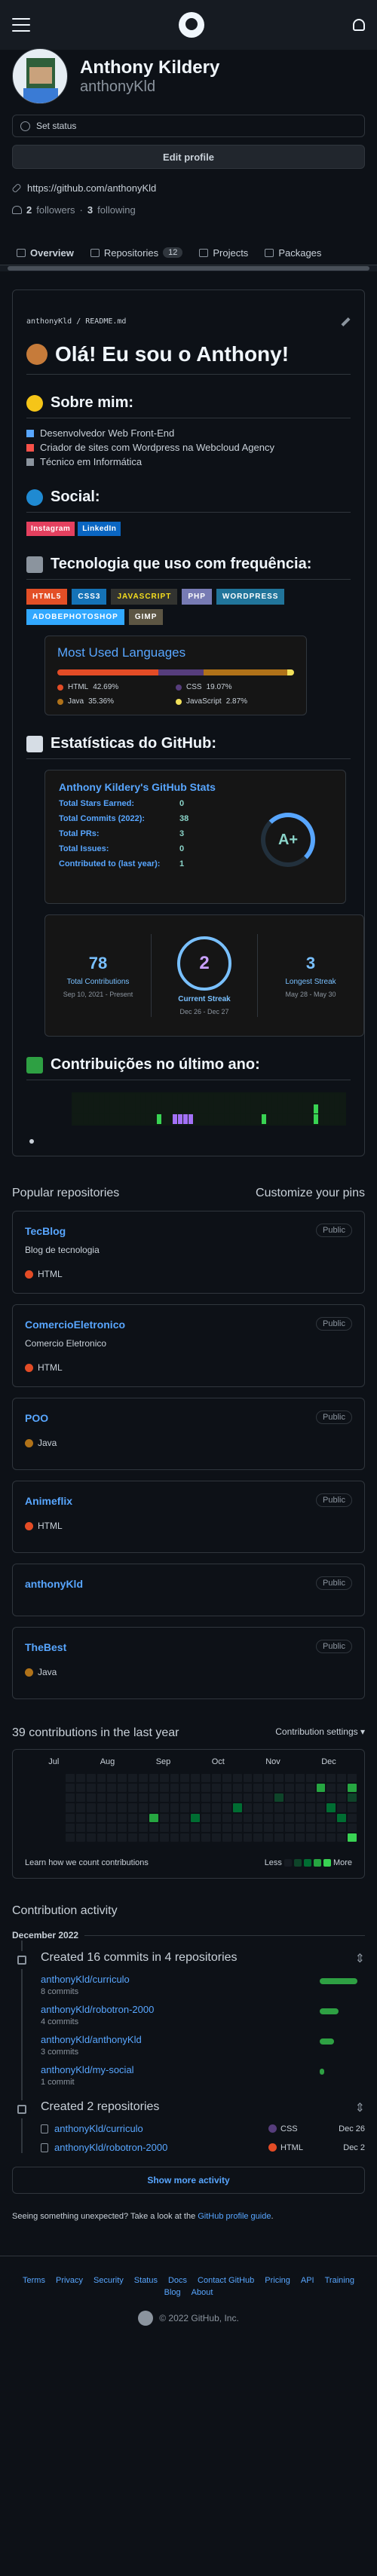  Describe the element at coordinates (69, 2280) in the screenshot. I see `footer-link: Privacy` at that location.